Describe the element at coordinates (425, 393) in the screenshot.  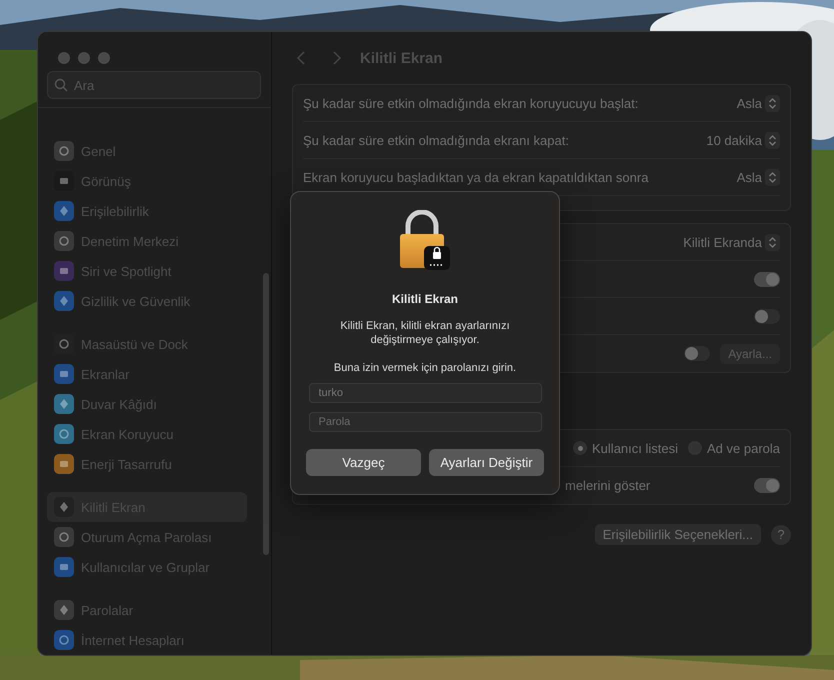
I see `username-field: turko` at that location.